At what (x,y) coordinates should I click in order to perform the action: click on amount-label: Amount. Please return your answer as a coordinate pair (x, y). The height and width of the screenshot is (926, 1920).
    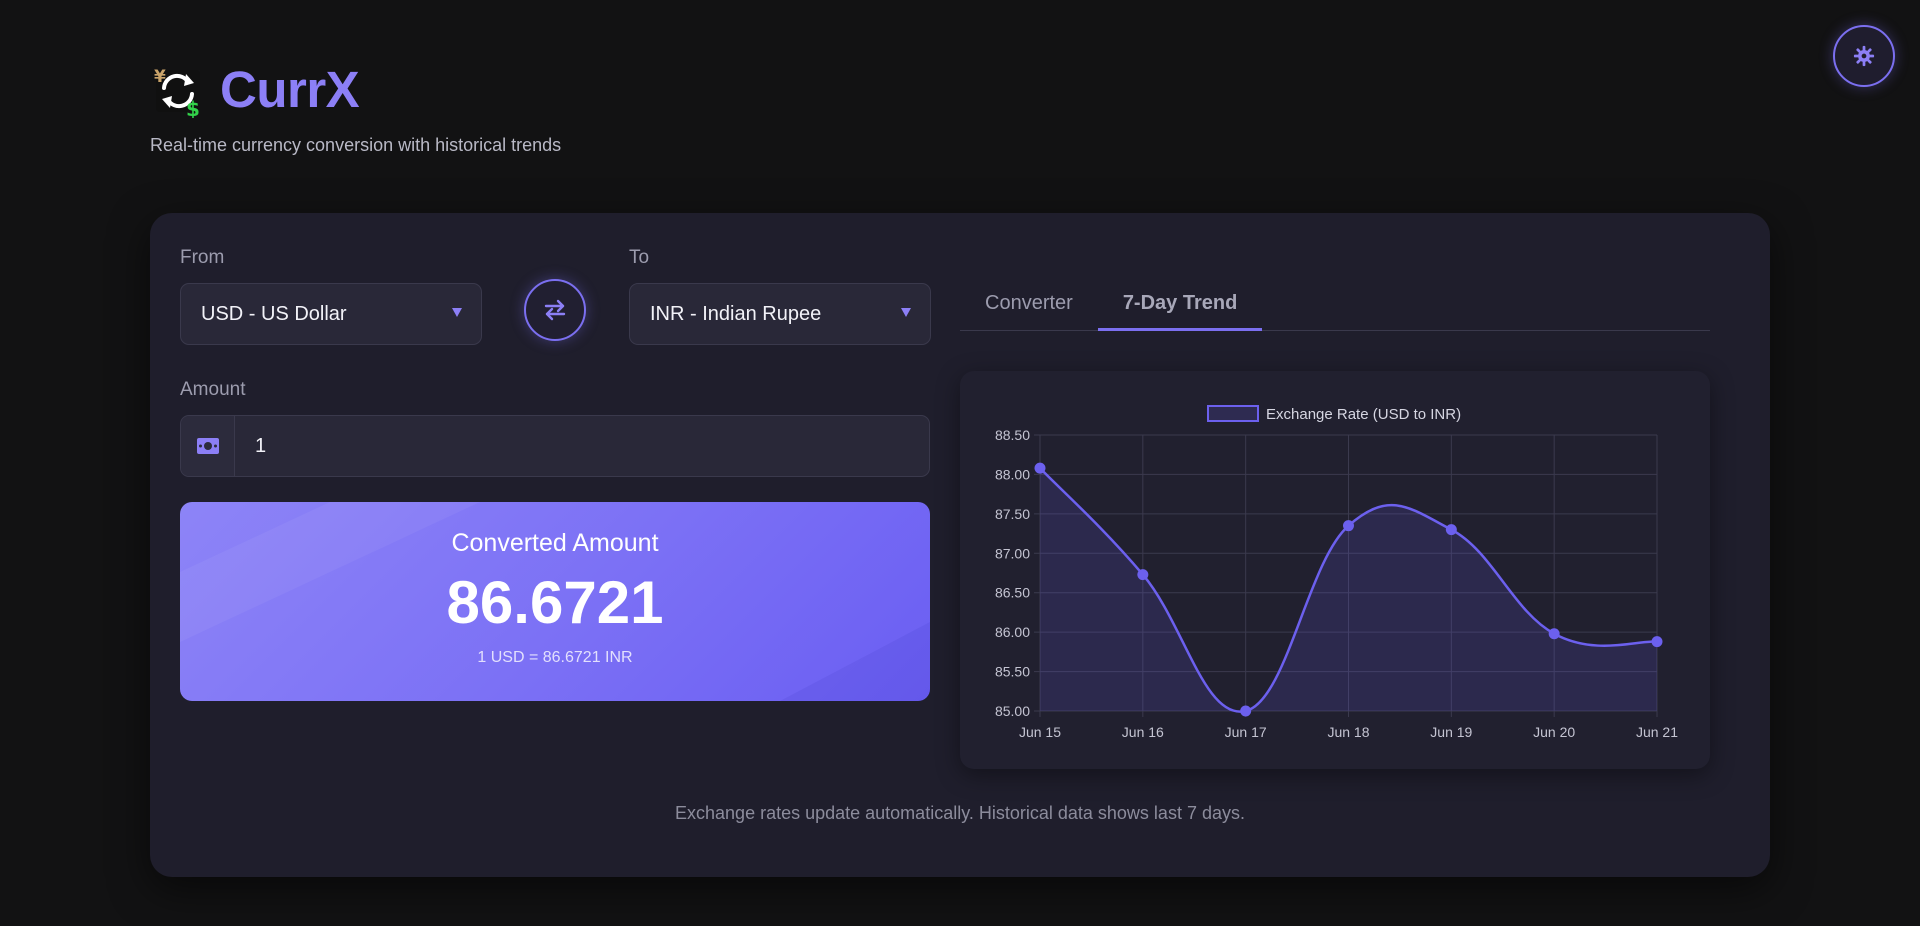
    Looking at the image, I should click on (213, 389).